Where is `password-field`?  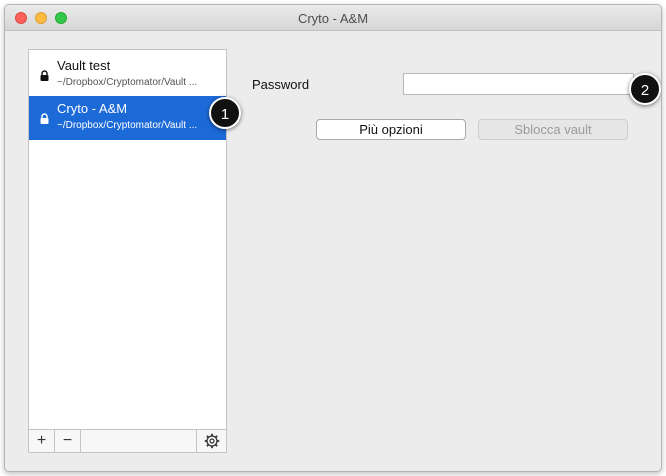 password-field is located at coordinates (518, 84).